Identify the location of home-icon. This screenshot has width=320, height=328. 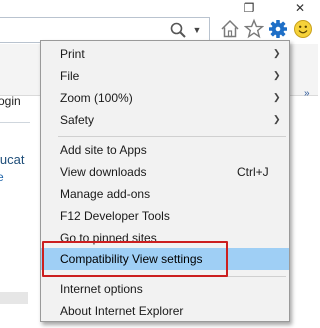
(230, 29).